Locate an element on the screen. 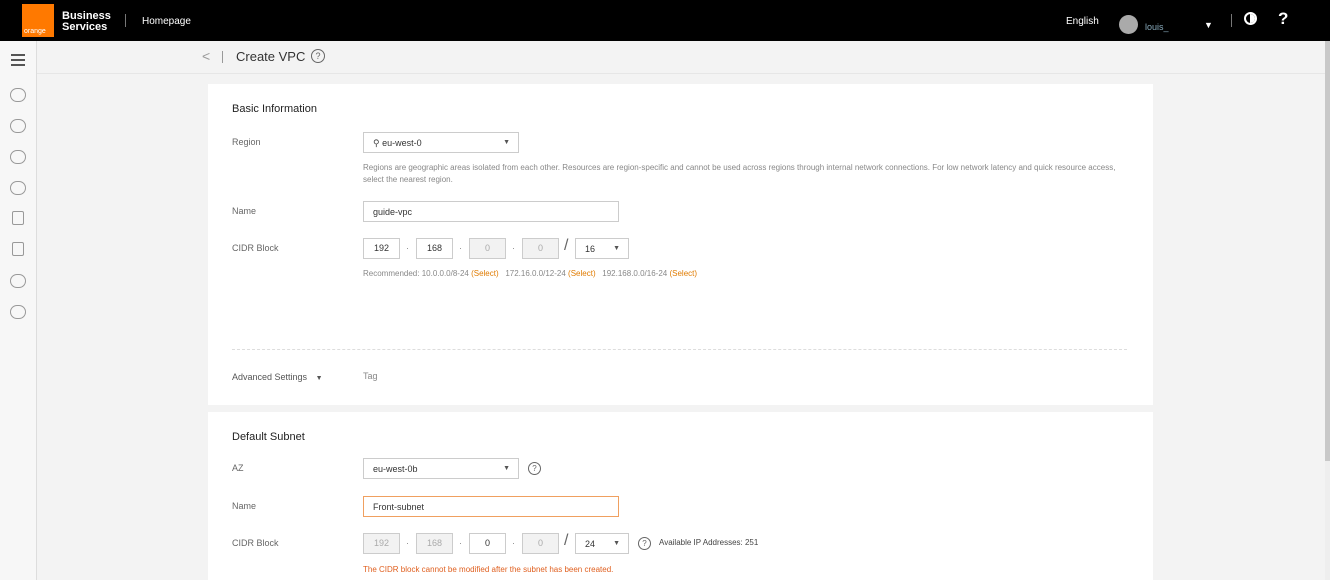  cidr-octet-4: 0 is located at coordinates (540, 248).